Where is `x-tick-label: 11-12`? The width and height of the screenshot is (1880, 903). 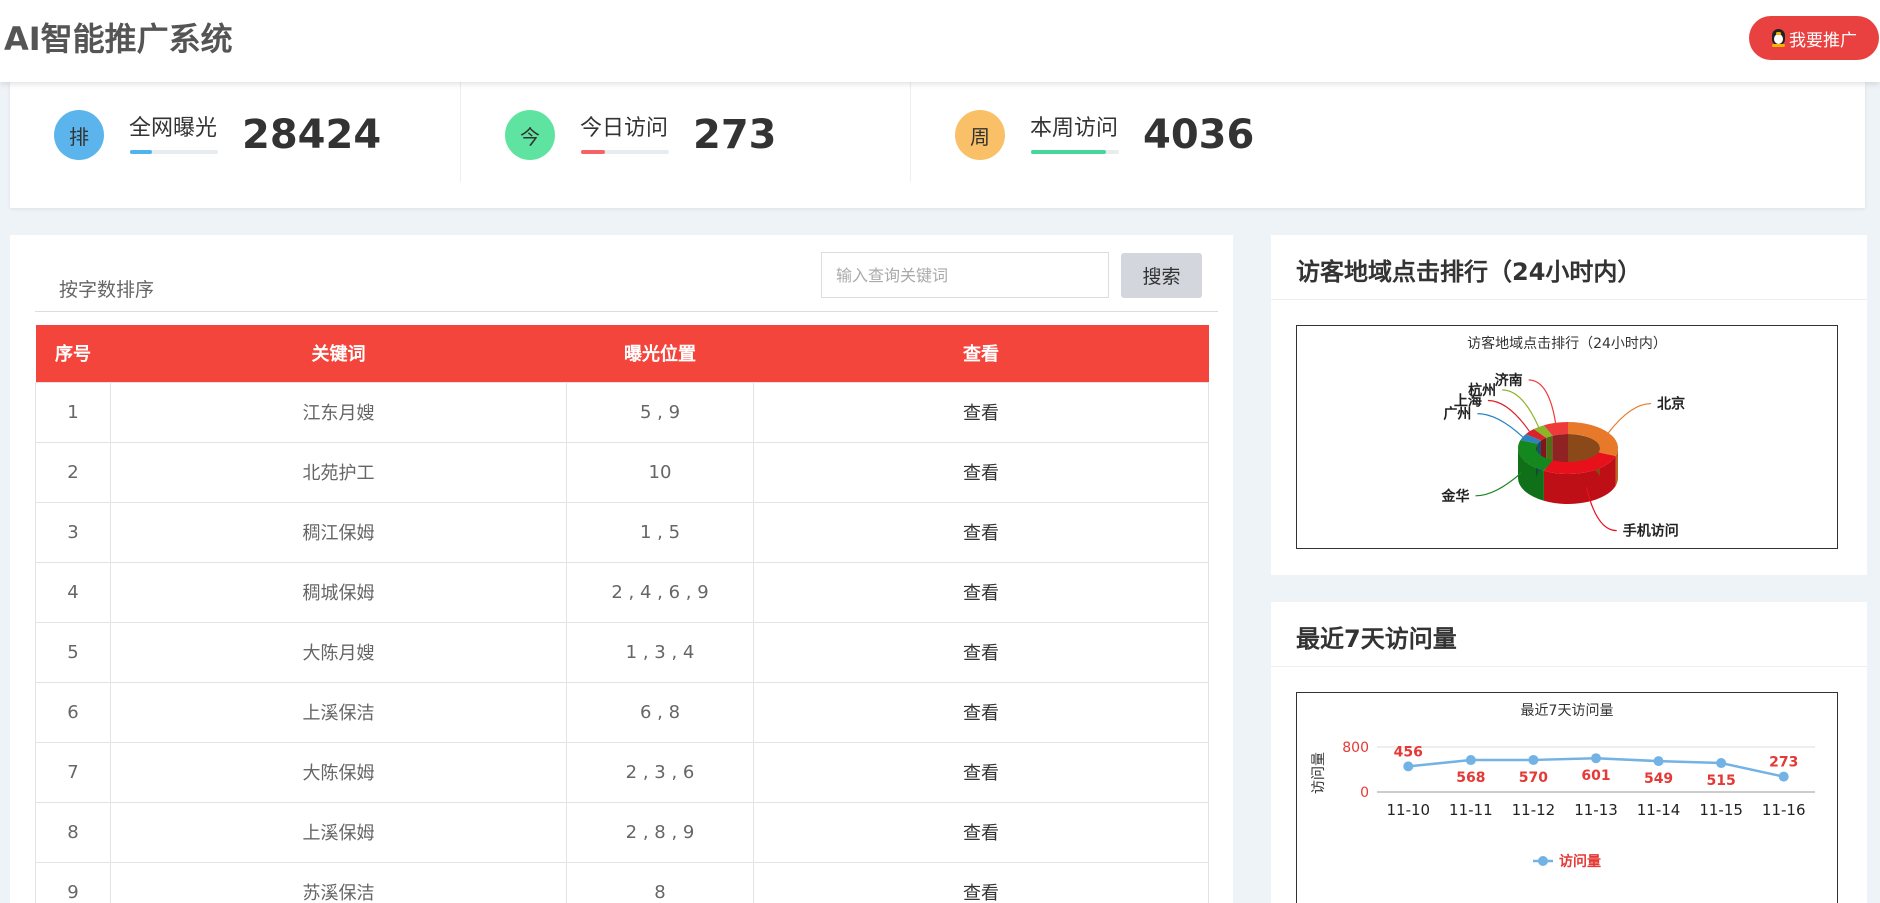 x-tick-label: 11-12 is located at coordinates (1534, 810).